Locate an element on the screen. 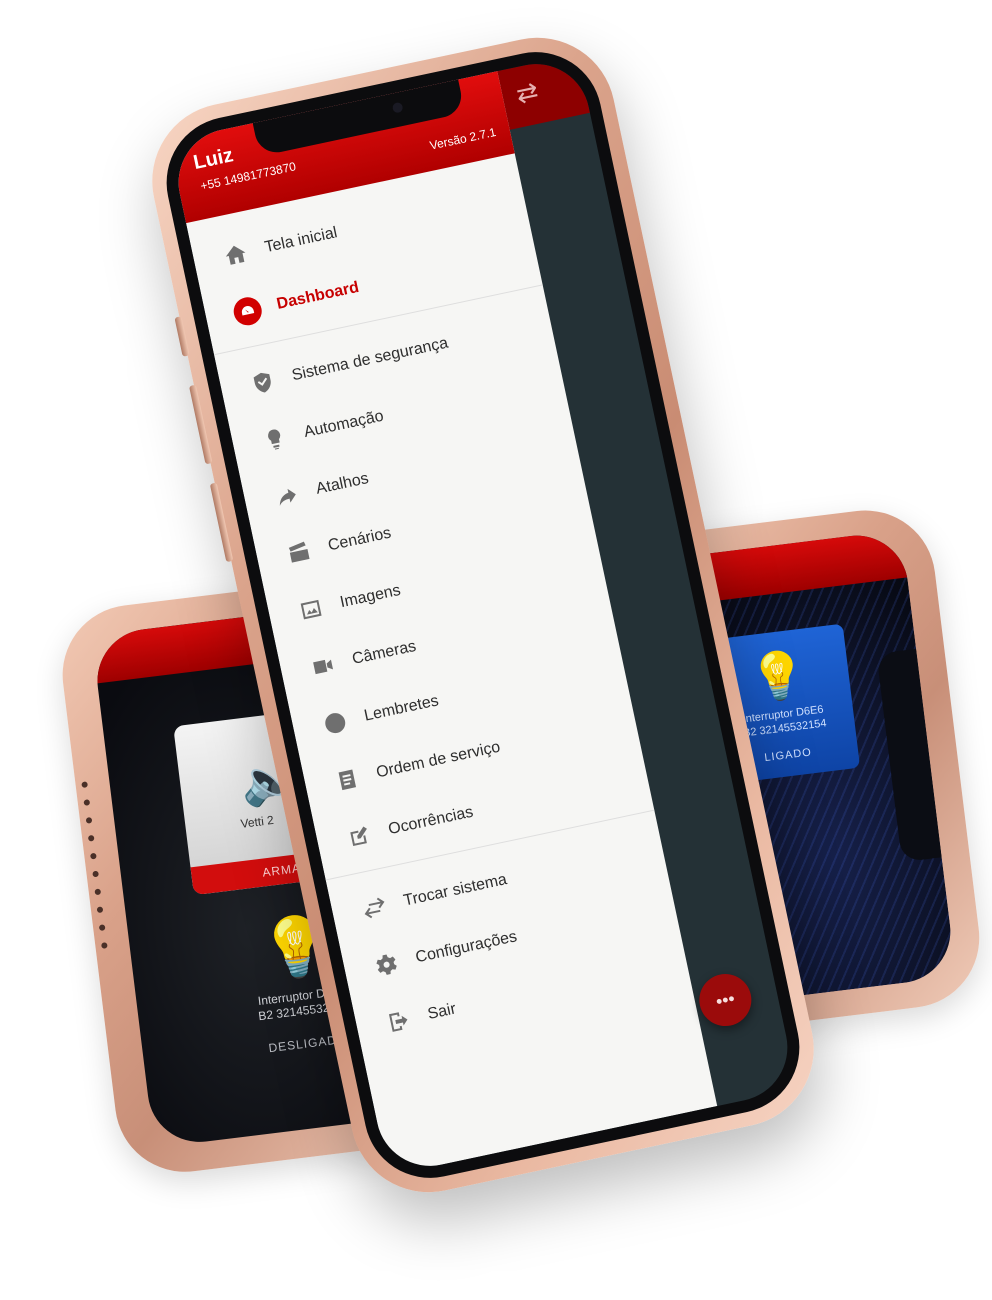  menu-item-label: Ordem de serviço is located at coordinates (438, 760).